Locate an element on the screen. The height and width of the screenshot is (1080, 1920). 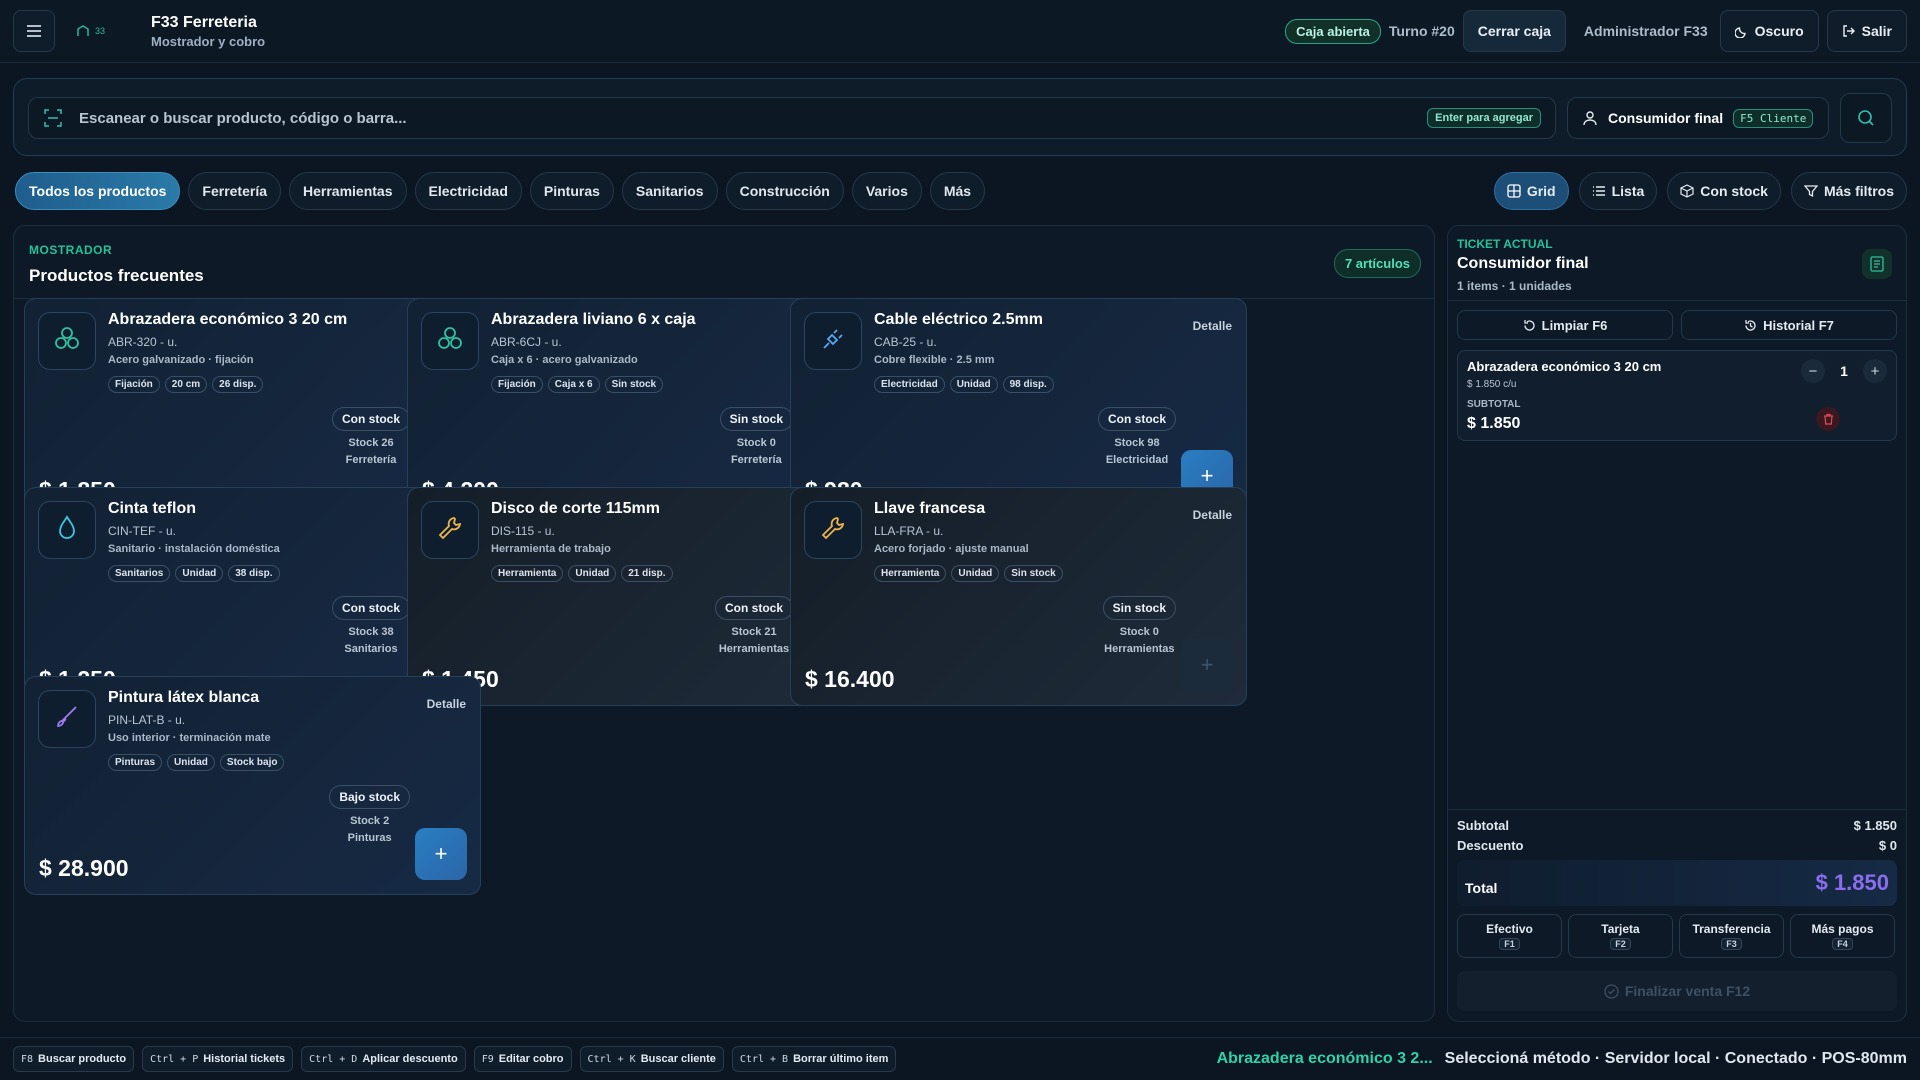
product-tags: Fijación 20 cm 26 disp. is located at coordinates (186, 384).